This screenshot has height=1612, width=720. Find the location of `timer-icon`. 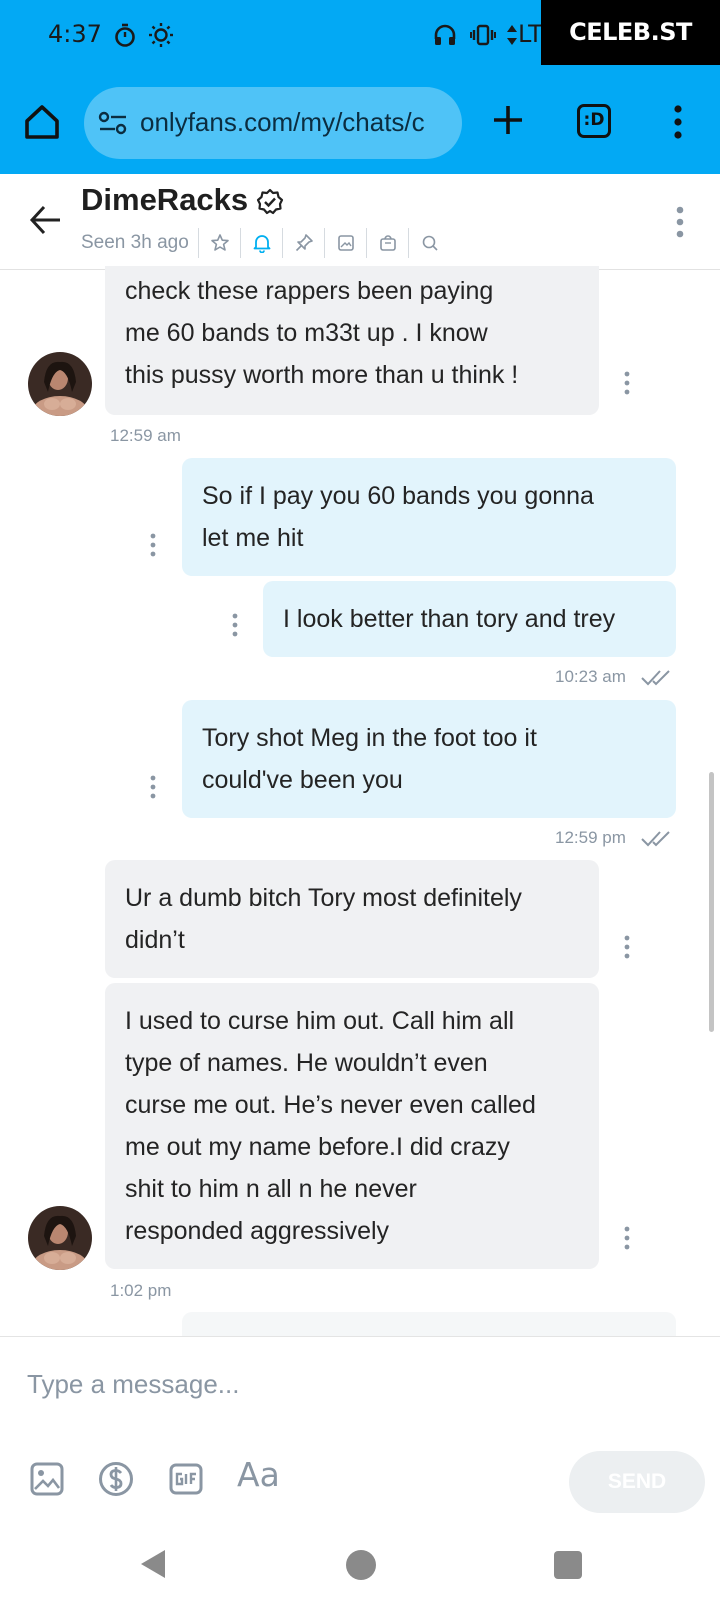

timer-icon is located at coordinates (125, 35).